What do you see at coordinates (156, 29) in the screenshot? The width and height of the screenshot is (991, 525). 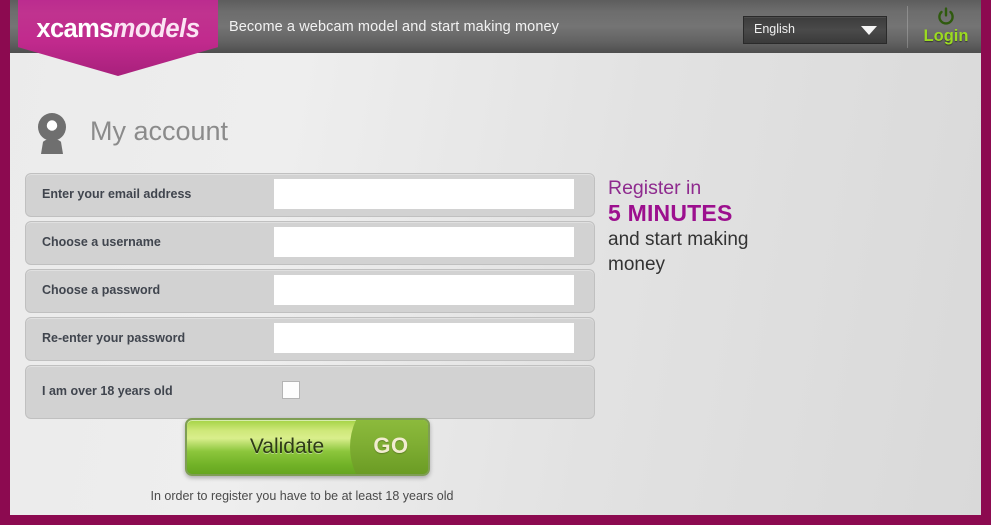 I see `logo-part-secondary: models` at bounding box center [156, 29].